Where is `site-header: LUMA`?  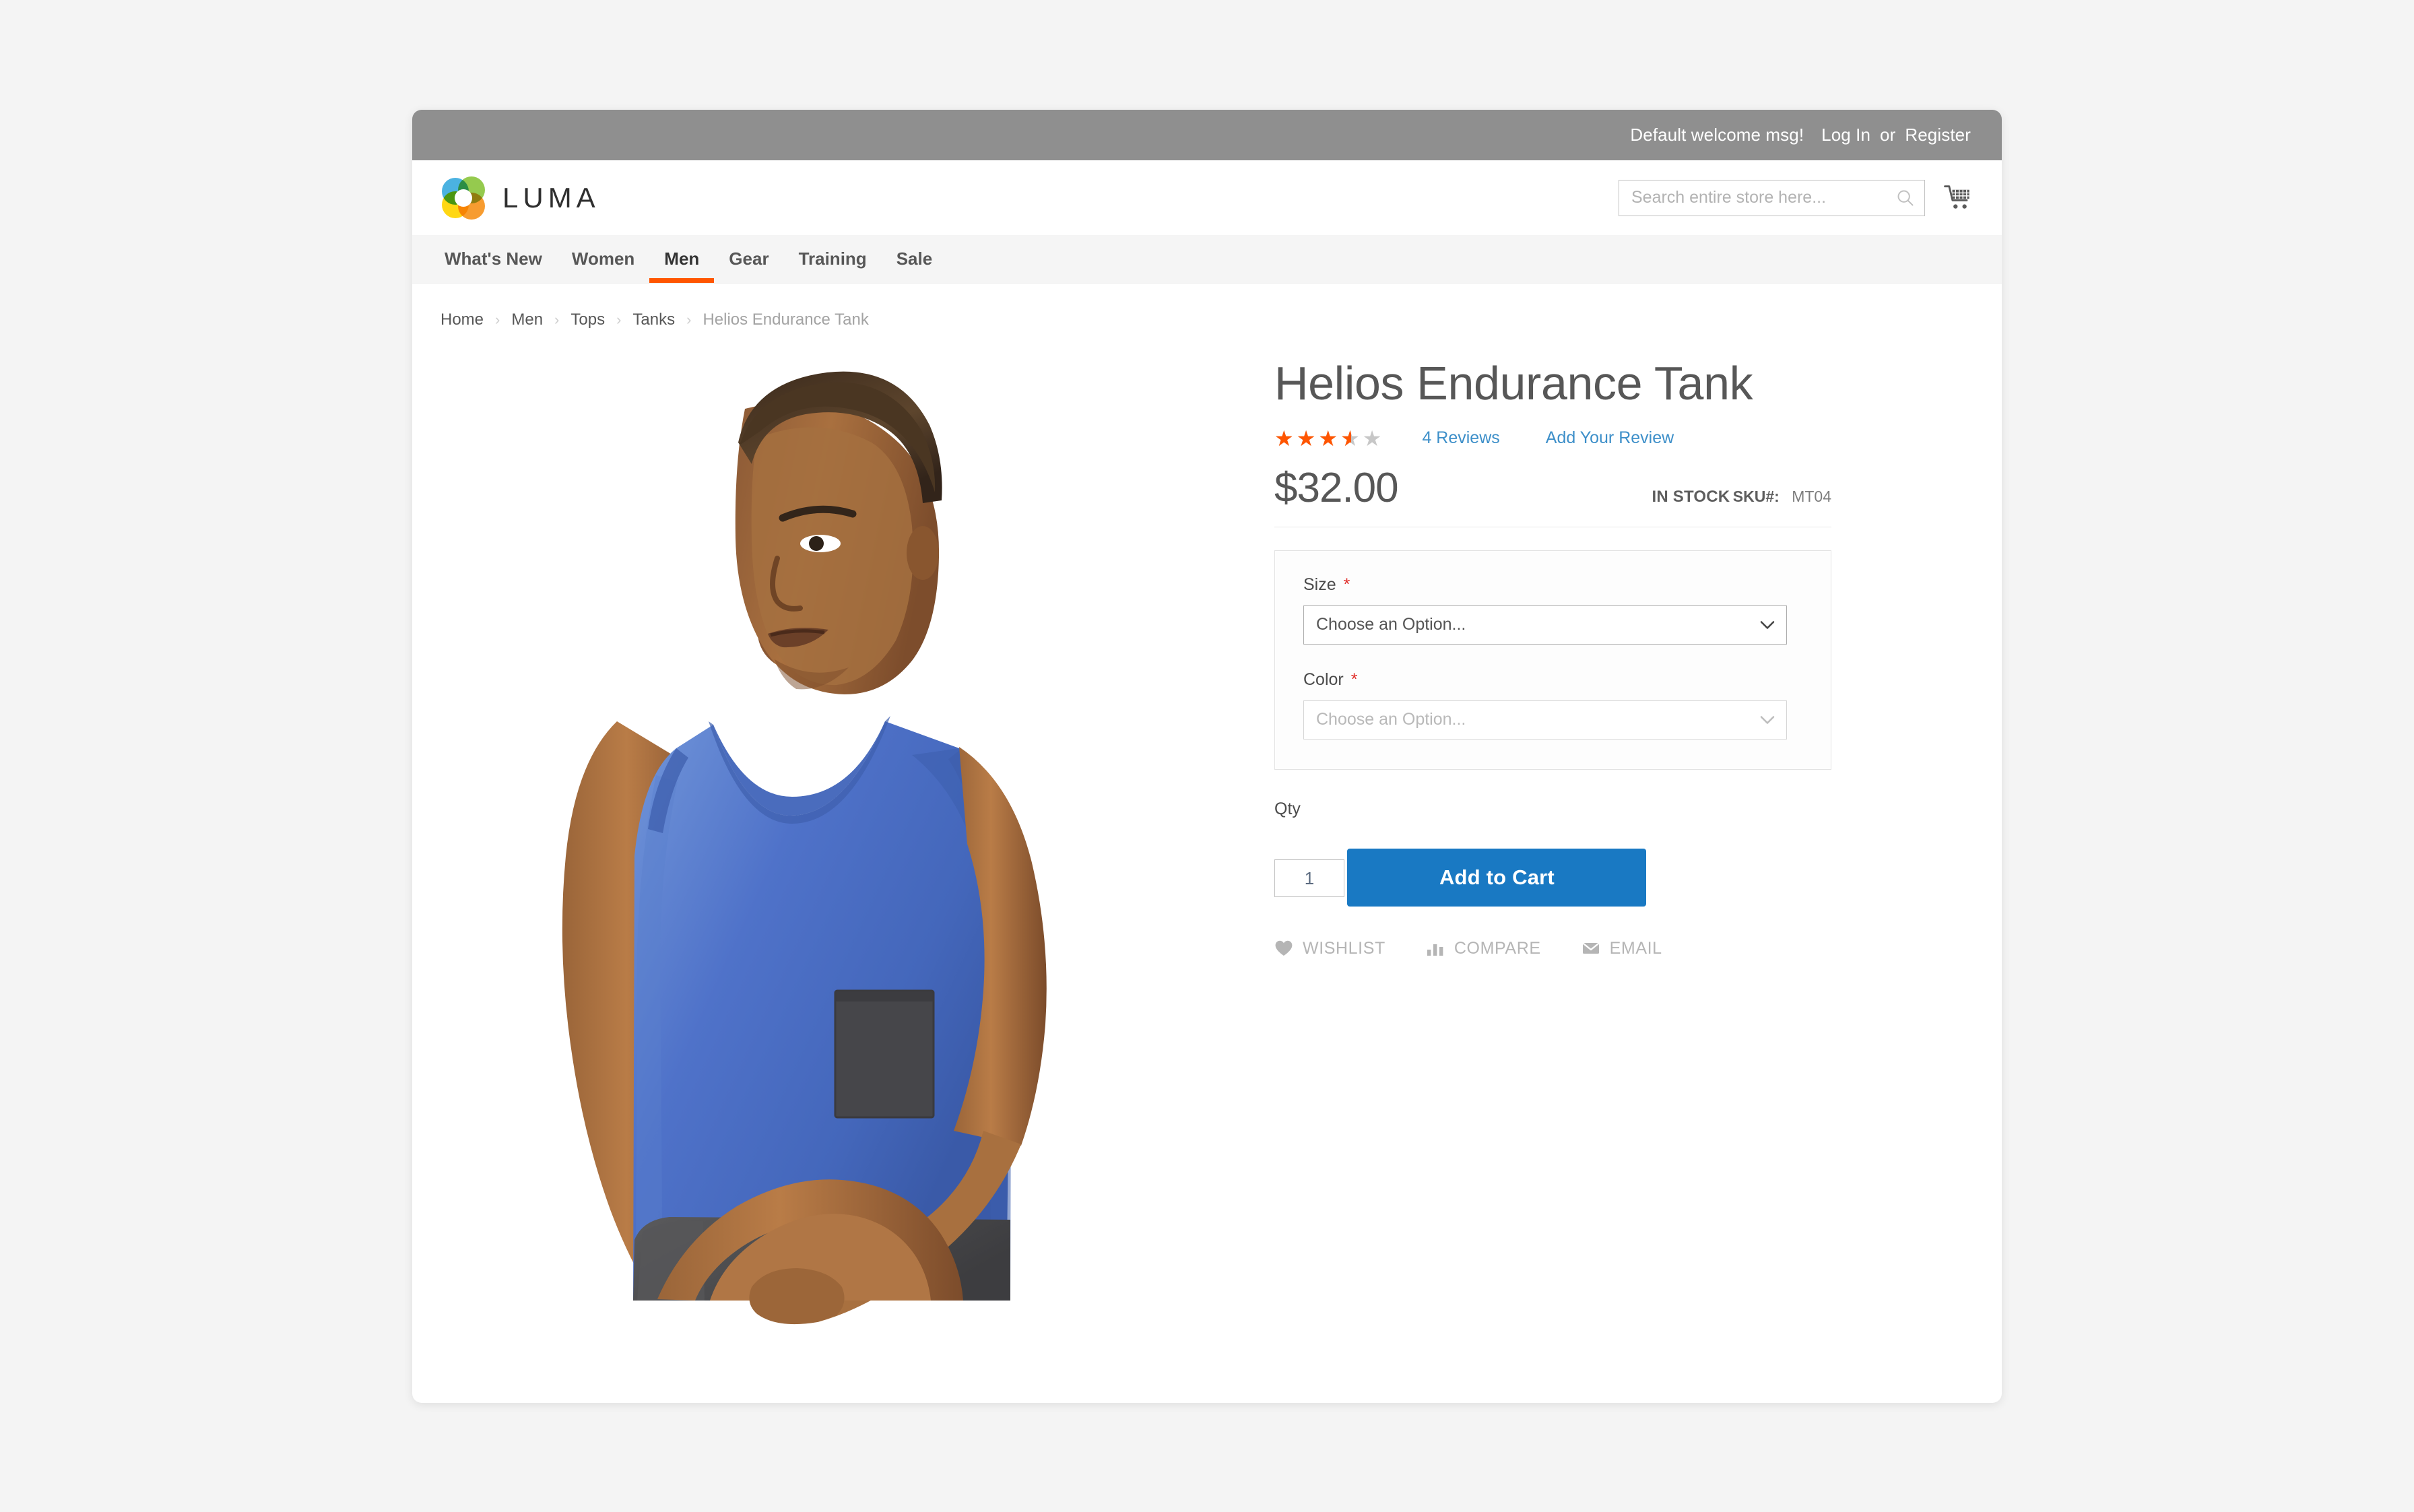 site-header: LUMA is located at coordinates (1207, 197).